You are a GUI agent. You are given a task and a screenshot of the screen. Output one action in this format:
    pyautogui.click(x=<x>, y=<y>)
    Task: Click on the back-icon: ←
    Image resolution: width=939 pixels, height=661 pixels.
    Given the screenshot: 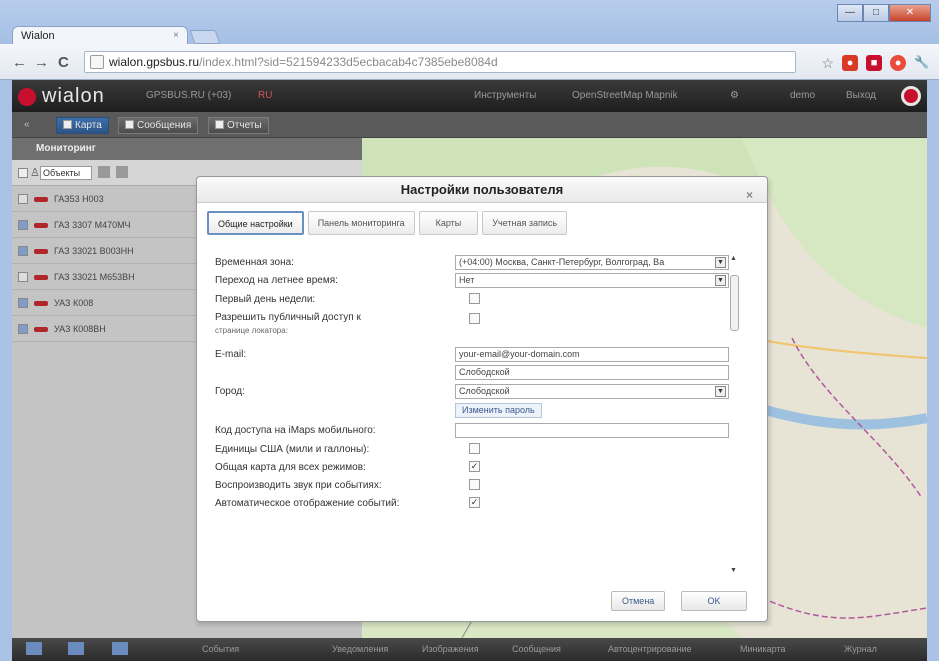 What is the action you would take?
    pyautogui.click(x=19, y=62)
    